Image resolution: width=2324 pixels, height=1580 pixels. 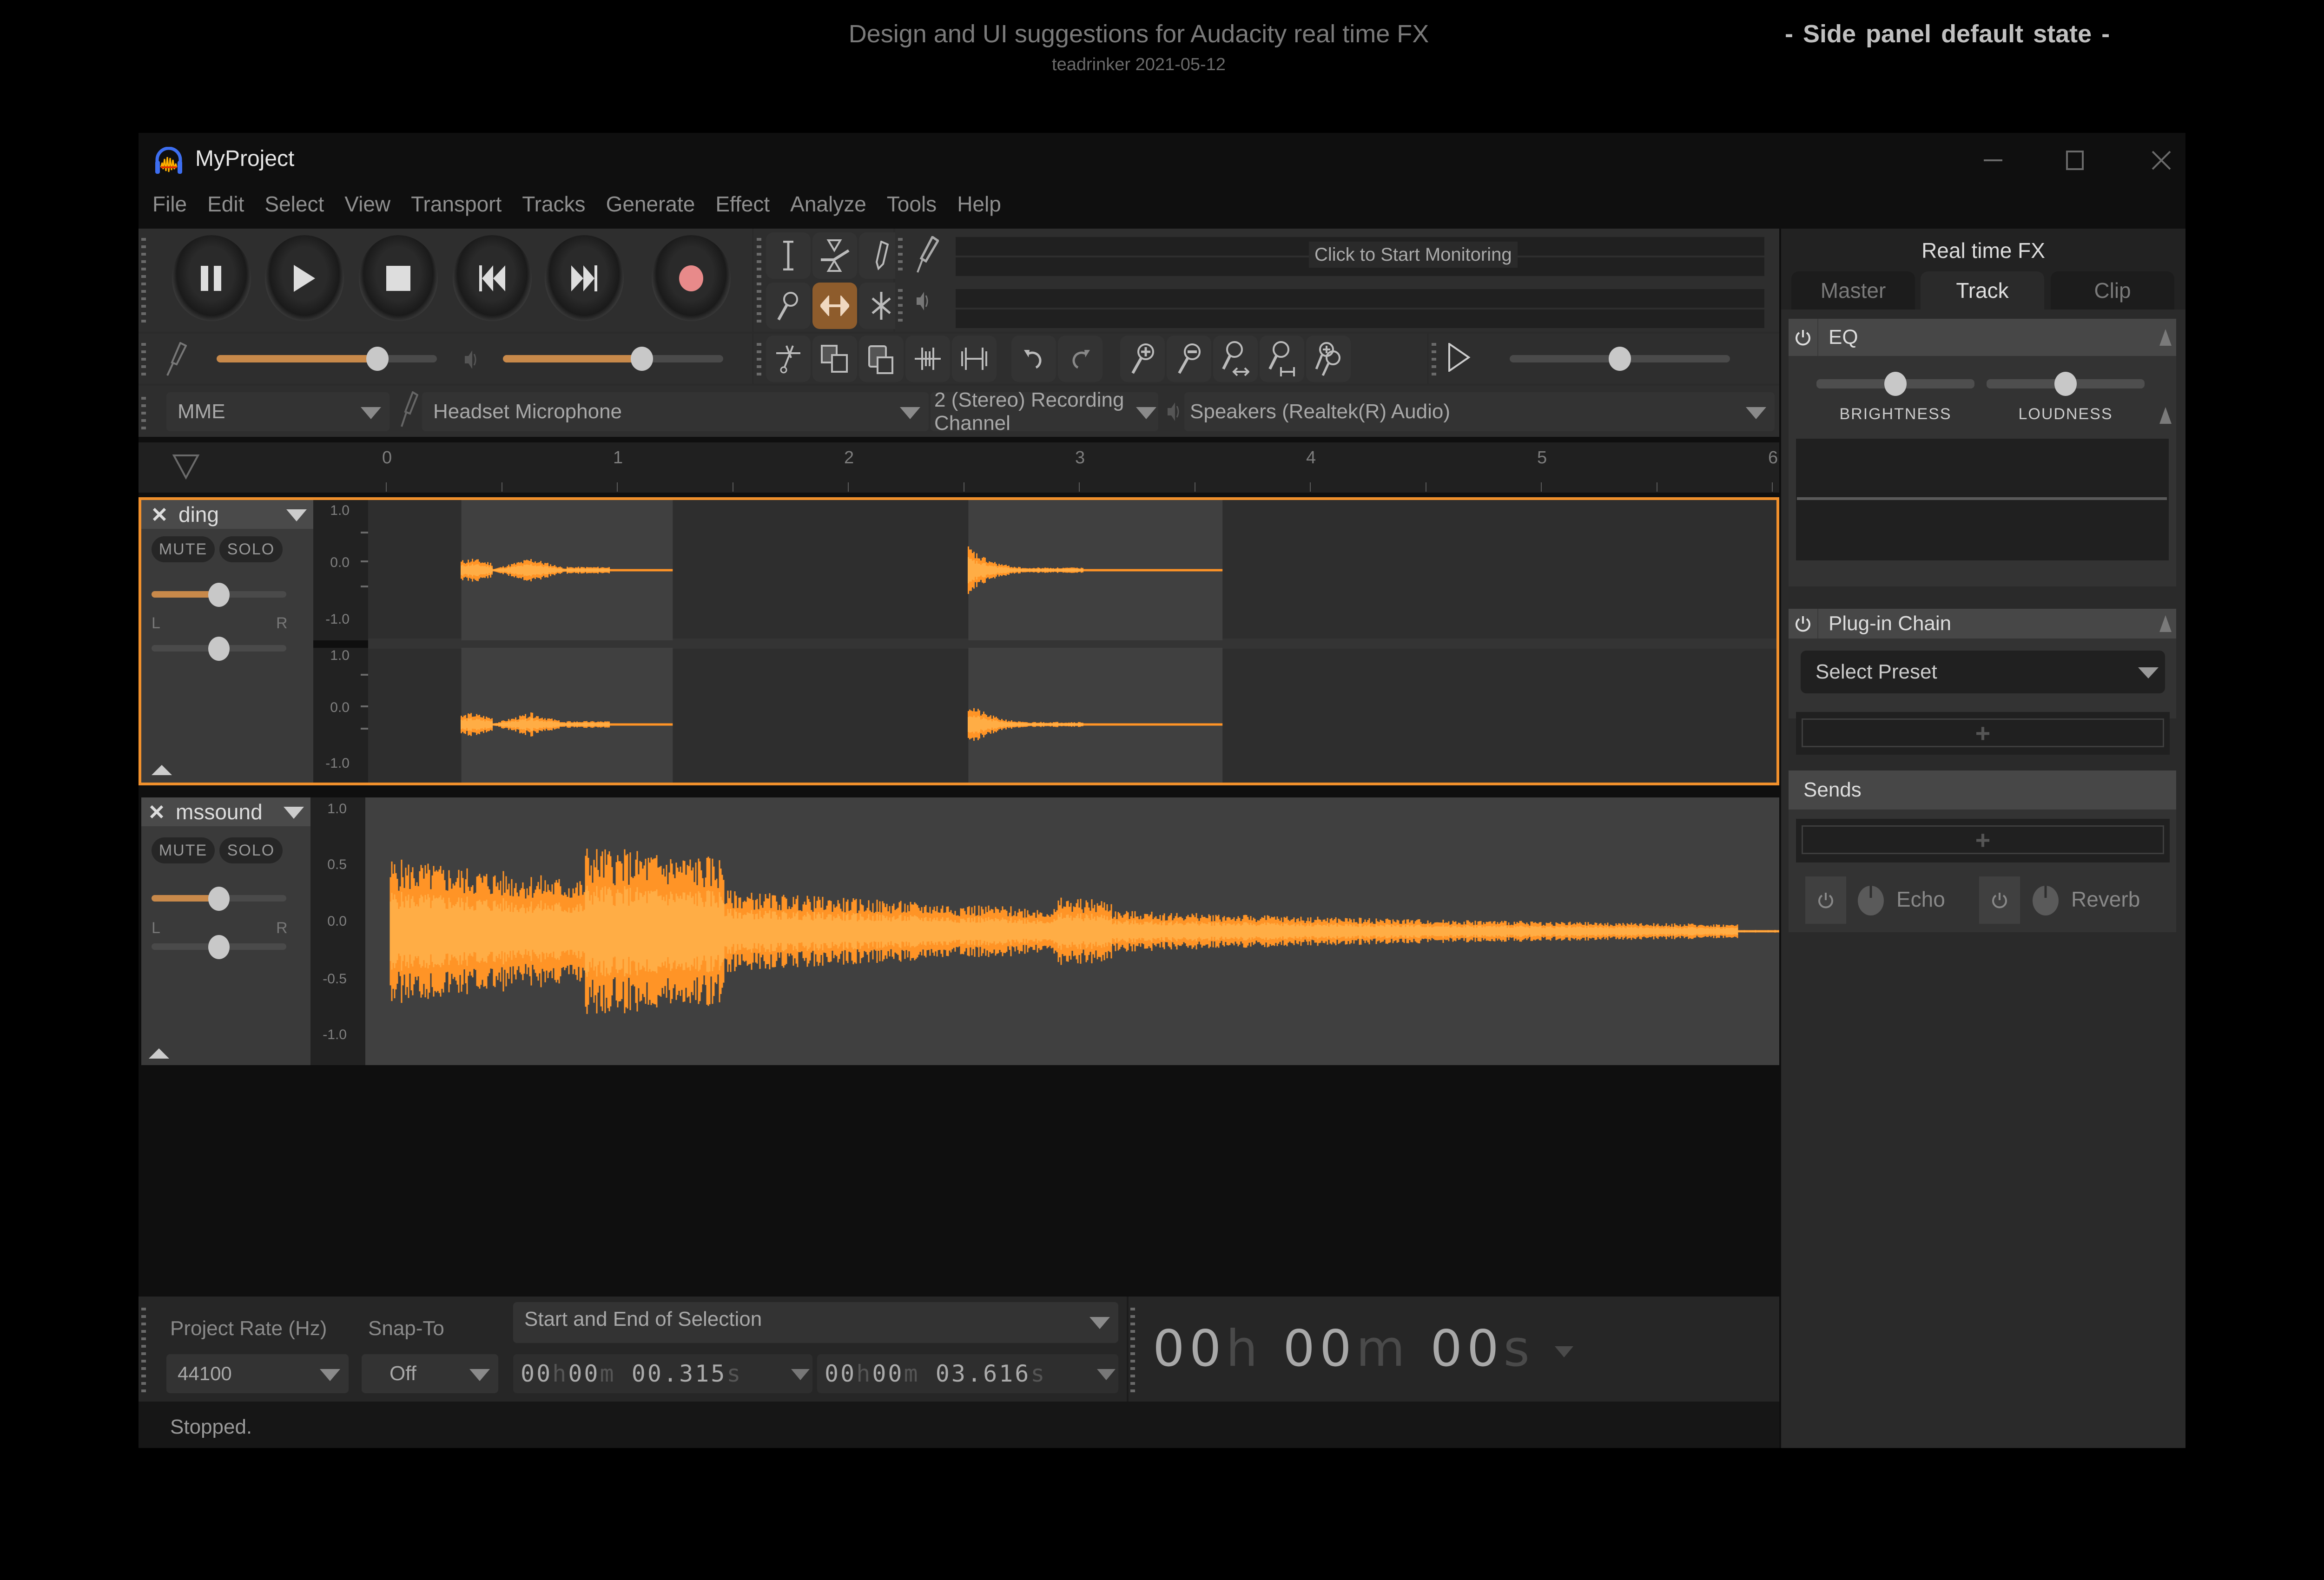 What do you see at coordinates (788, 255) in the screenshot?
I see `selection-tool-button` at bounding box center [788, 255].